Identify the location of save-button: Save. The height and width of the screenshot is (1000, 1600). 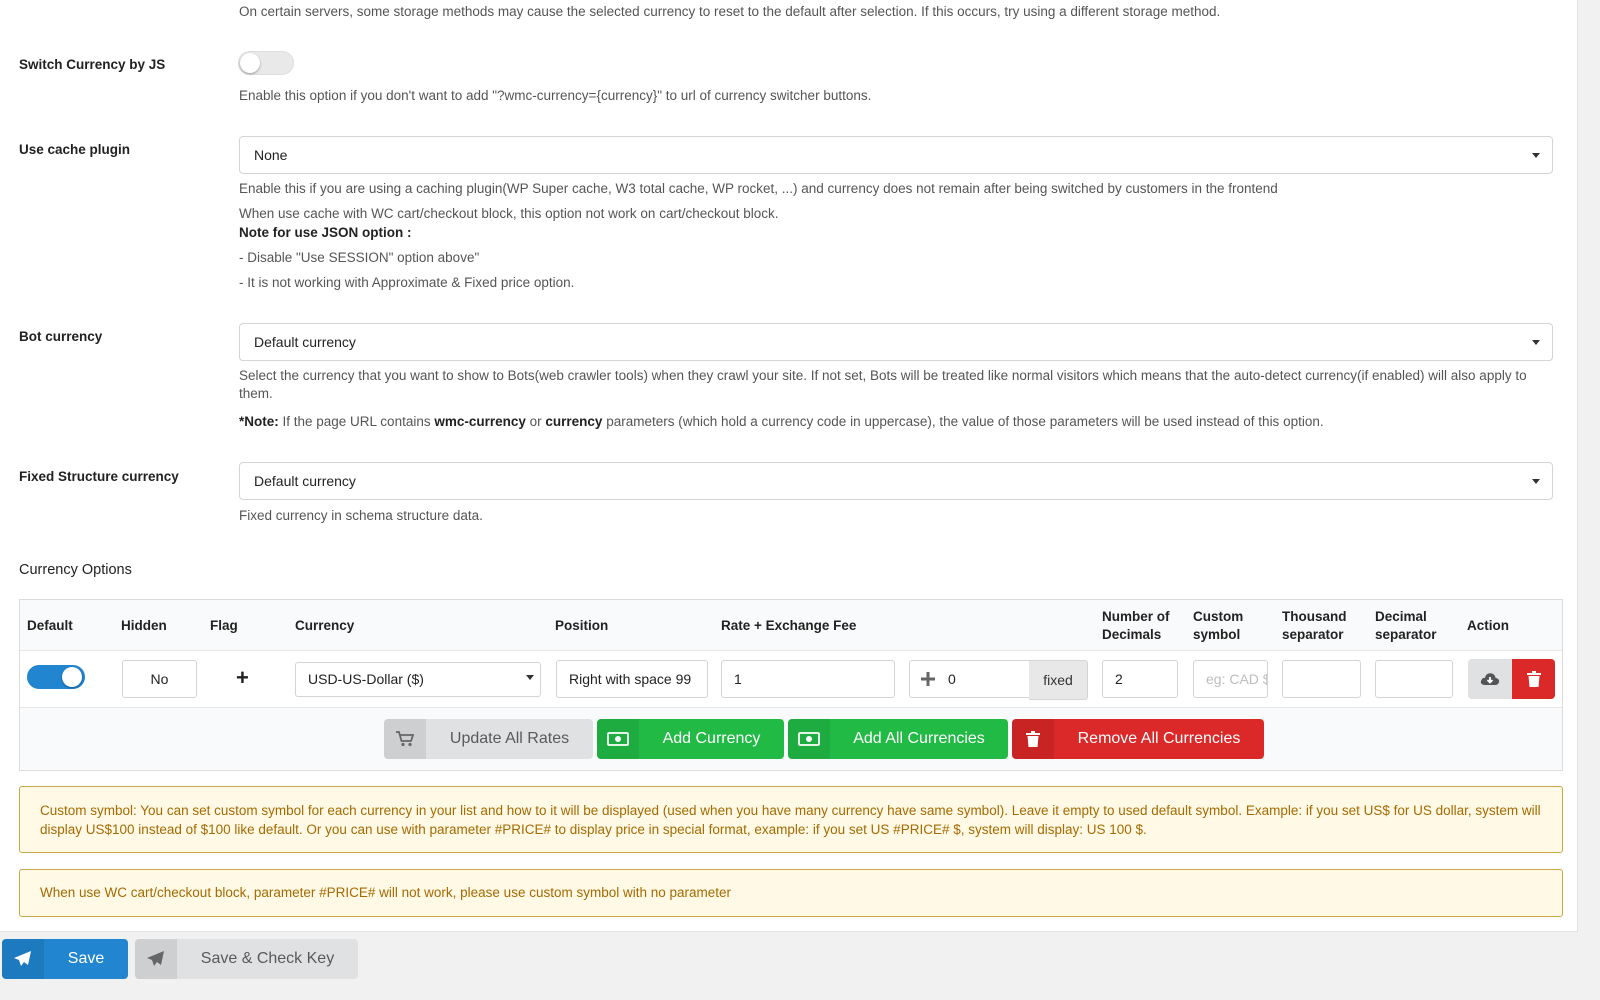
(65, 959).